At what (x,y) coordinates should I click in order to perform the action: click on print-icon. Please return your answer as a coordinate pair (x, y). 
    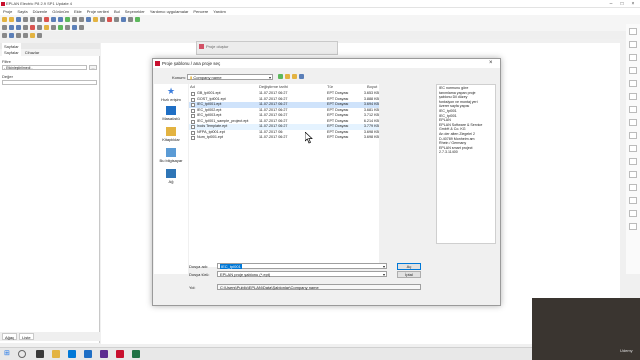
    Looking at the image, I should click on (25, 19).